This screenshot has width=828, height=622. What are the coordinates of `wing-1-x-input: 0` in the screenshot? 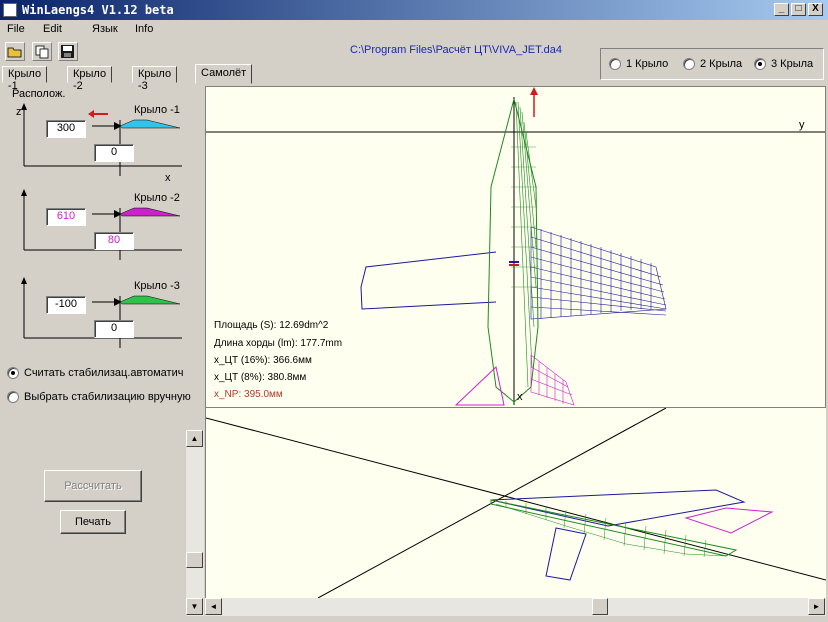 It's located at (114, 153).